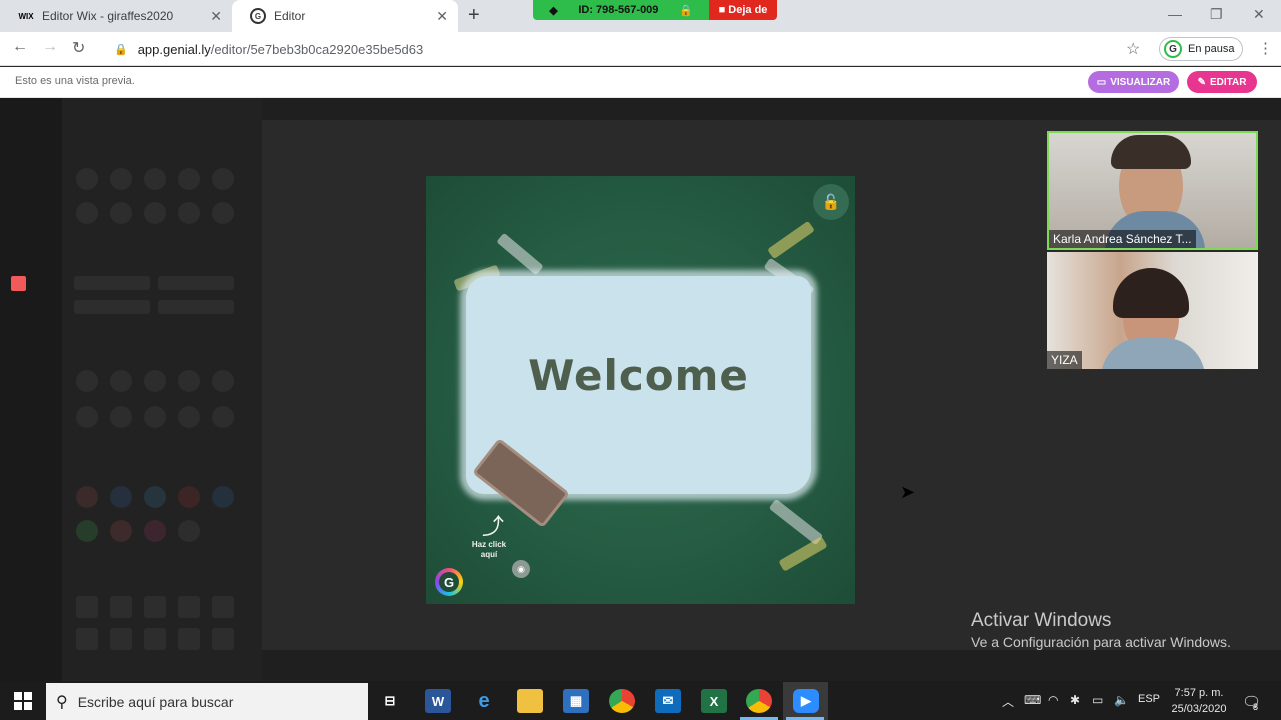 This screenshot has height=720, width=1281. Describe the element at coordinates (75, 81) in the screenshot. I see `preview-notice: Esto es una vista previa.` at that location.